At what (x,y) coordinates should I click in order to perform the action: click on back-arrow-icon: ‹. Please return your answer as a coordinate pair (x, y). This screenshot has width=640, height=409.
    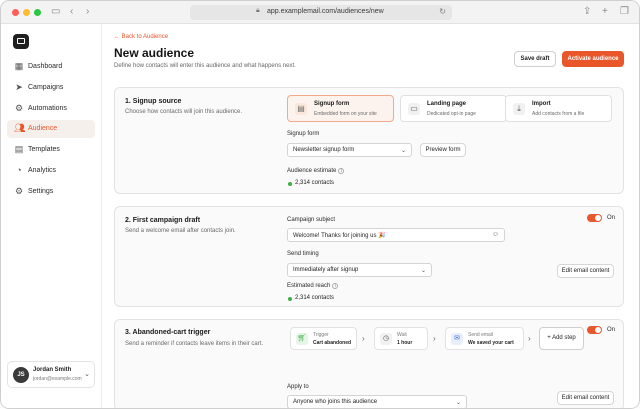
    Looking at the image, I should click on (71, 12).